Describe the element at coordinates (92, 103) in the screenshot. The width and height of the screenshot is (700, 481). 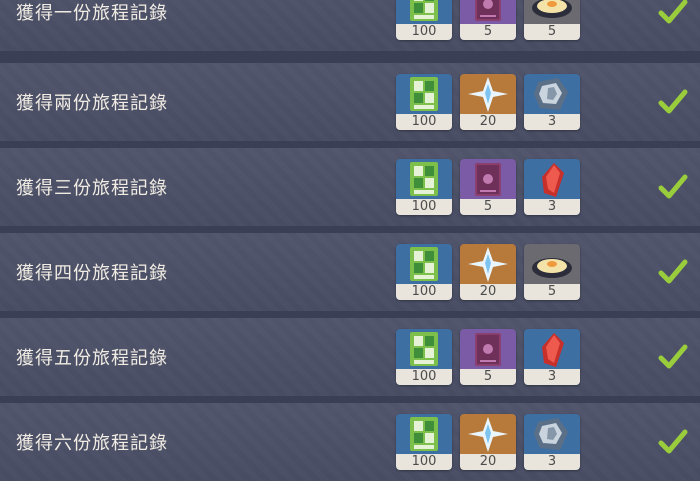
I see `task-title: 獲得兩份旅程記錄` at that location.